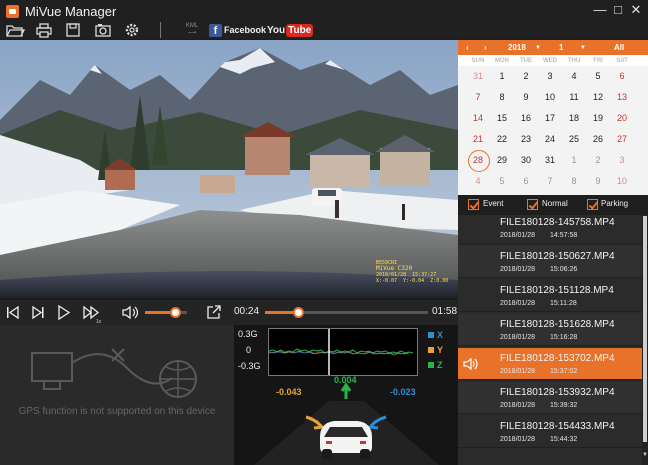 Image resolution: width=648 pixels, height=465 pixels. I want to click on facebook-share-button: f Facebook, so click(237, 30).